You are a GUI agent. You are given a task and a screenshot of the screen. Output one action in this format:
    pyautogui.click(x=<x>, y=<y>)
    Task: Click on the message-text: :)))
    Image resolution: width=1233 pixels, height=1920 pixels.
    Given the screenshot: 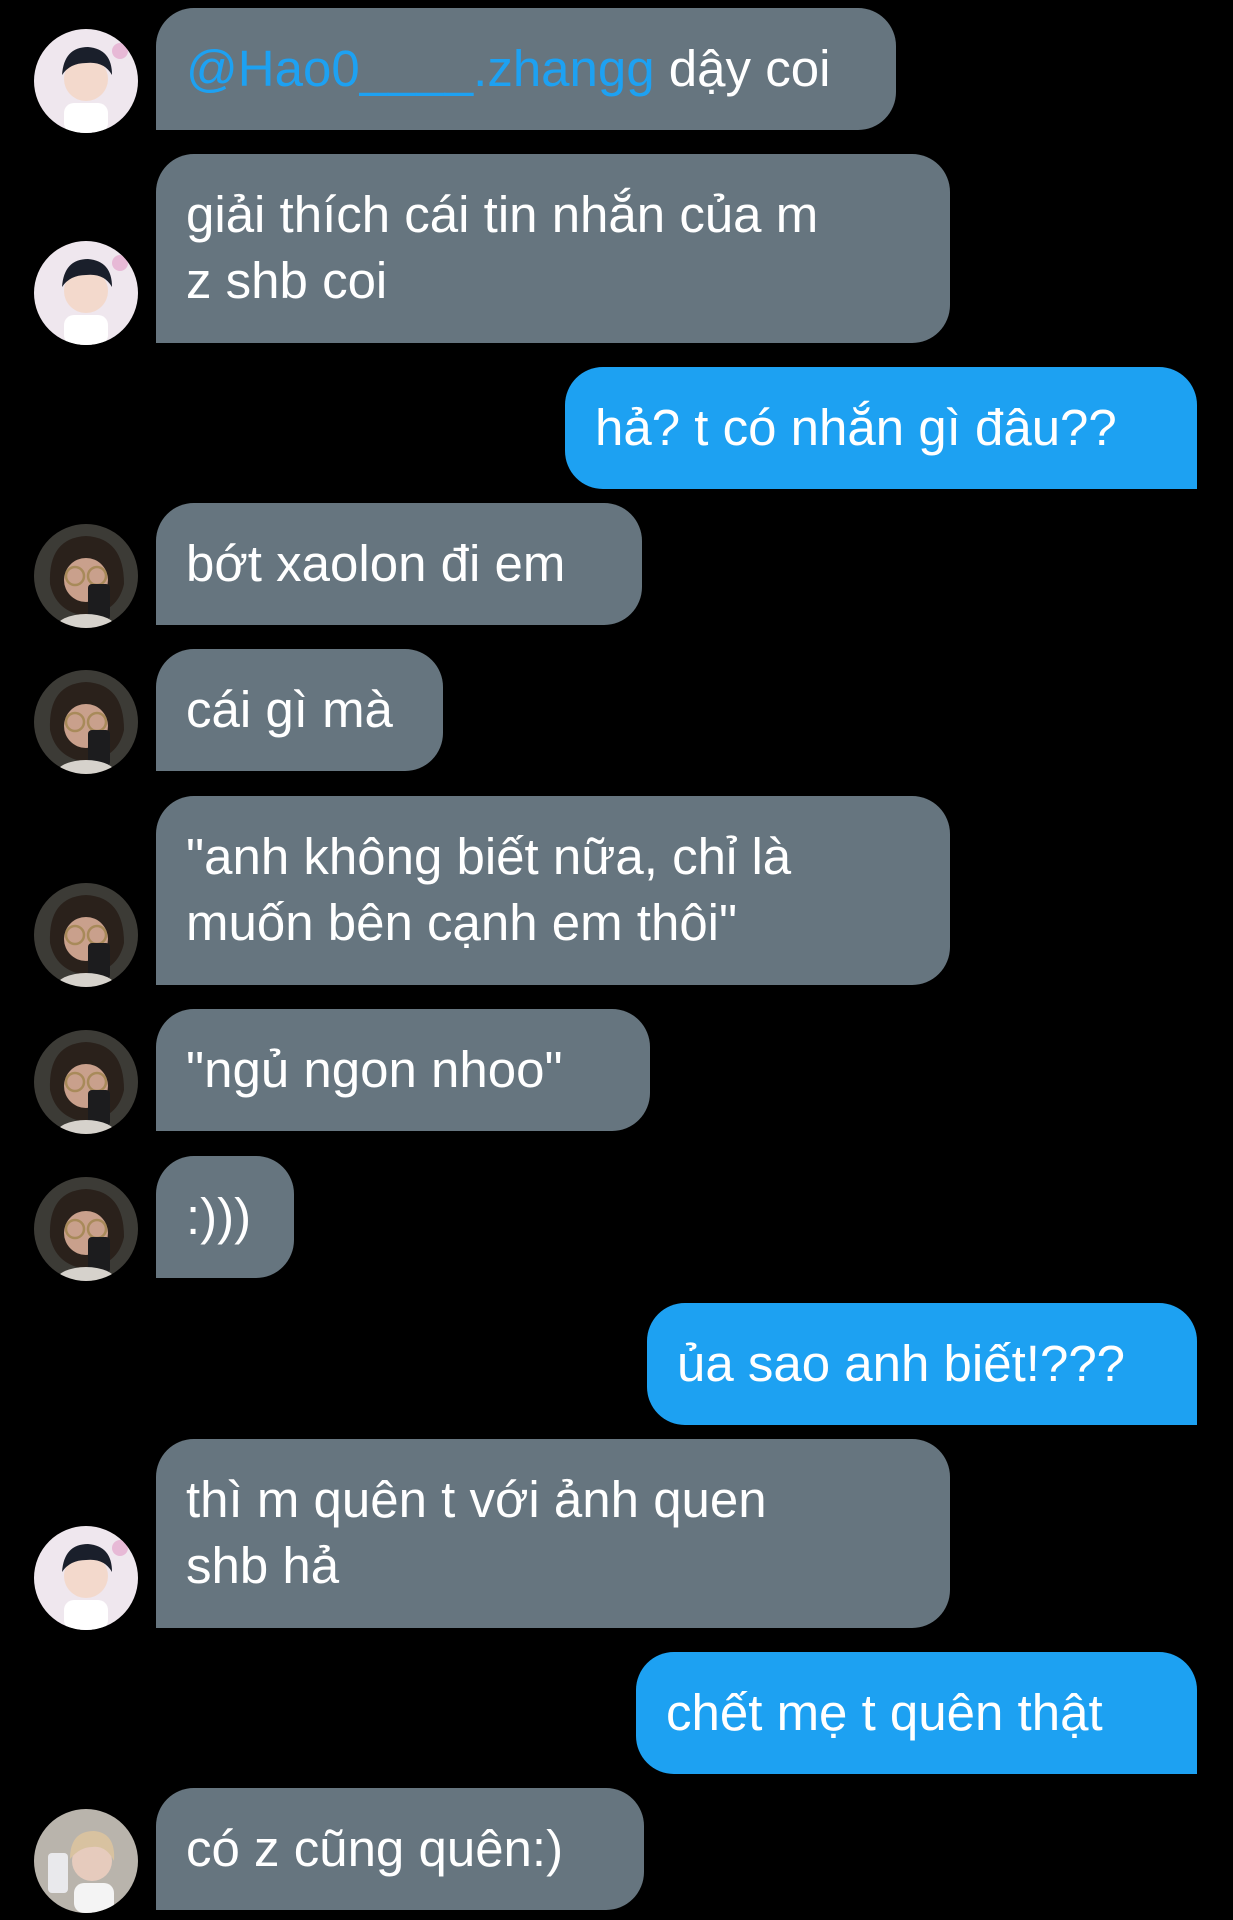 What is the action you would take?
    pyautogui.click(x=219, y=1216)
    